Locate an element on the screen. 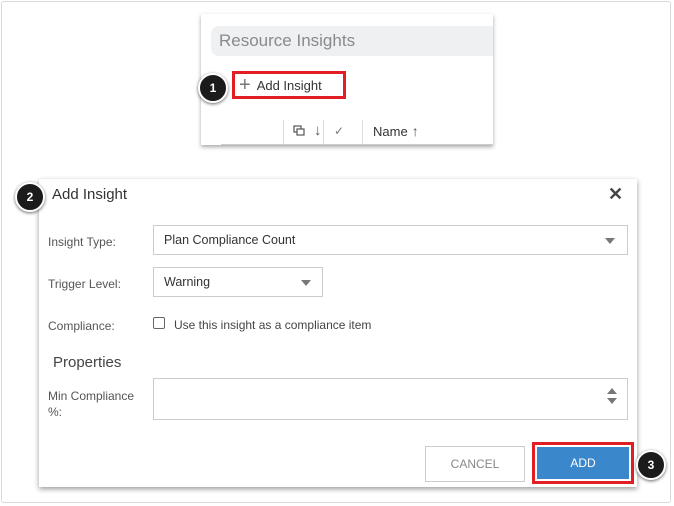 This screenshot has width=674, height=506. trigger-level-label: Trigger Level: is located at coordinates (84, 284).